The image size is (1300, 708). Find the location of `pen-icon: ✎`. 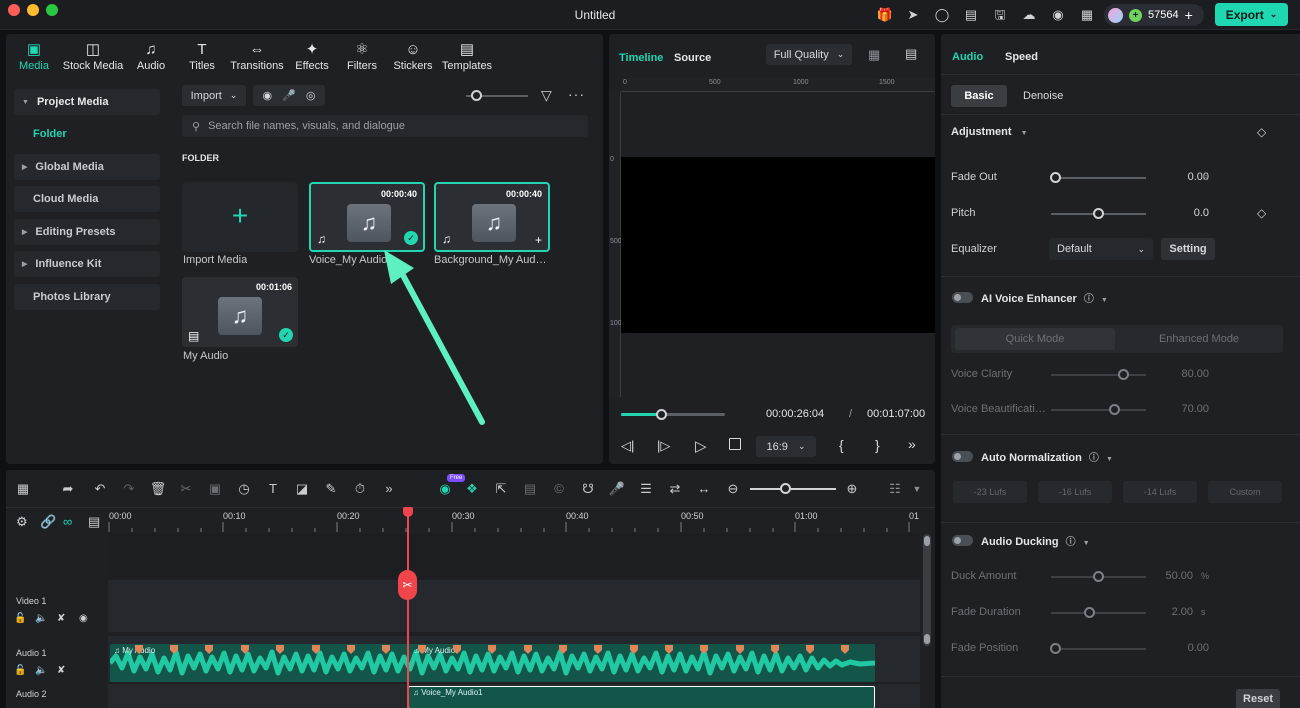

pen-icon: ✎ is located at coordinates (331, 489).